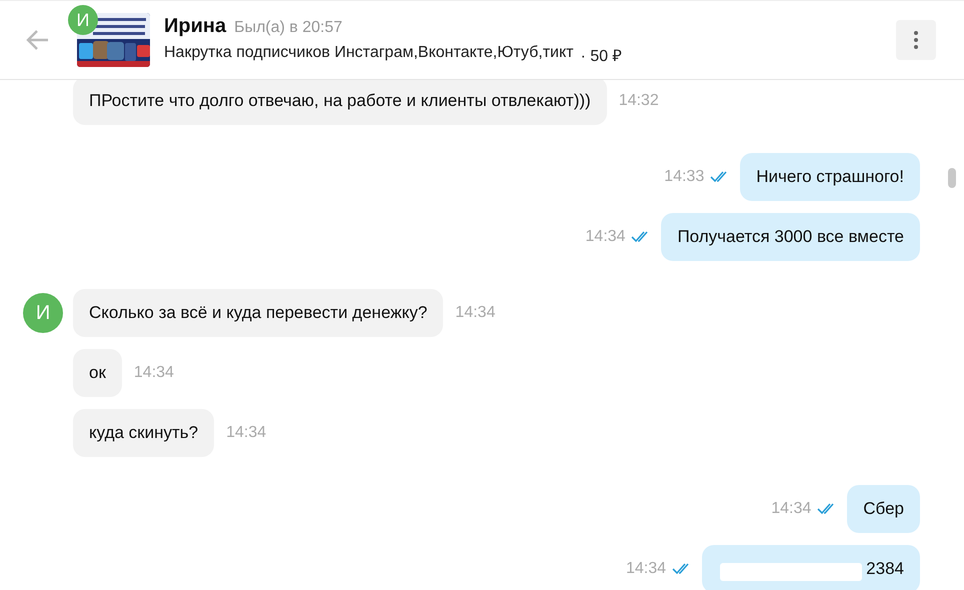 The height and width of the screenshot is (590, 964). I want to click on message-bubble: ок, so click(97, 373).